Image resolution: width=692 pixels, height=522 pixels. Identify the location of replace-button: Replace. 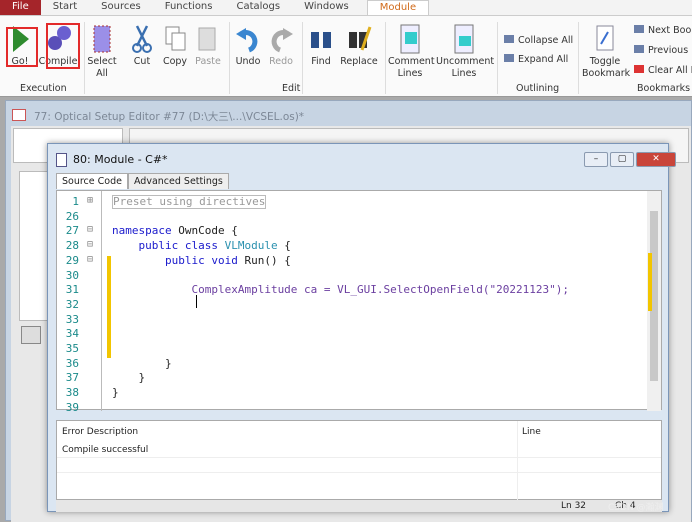
(359, 46).